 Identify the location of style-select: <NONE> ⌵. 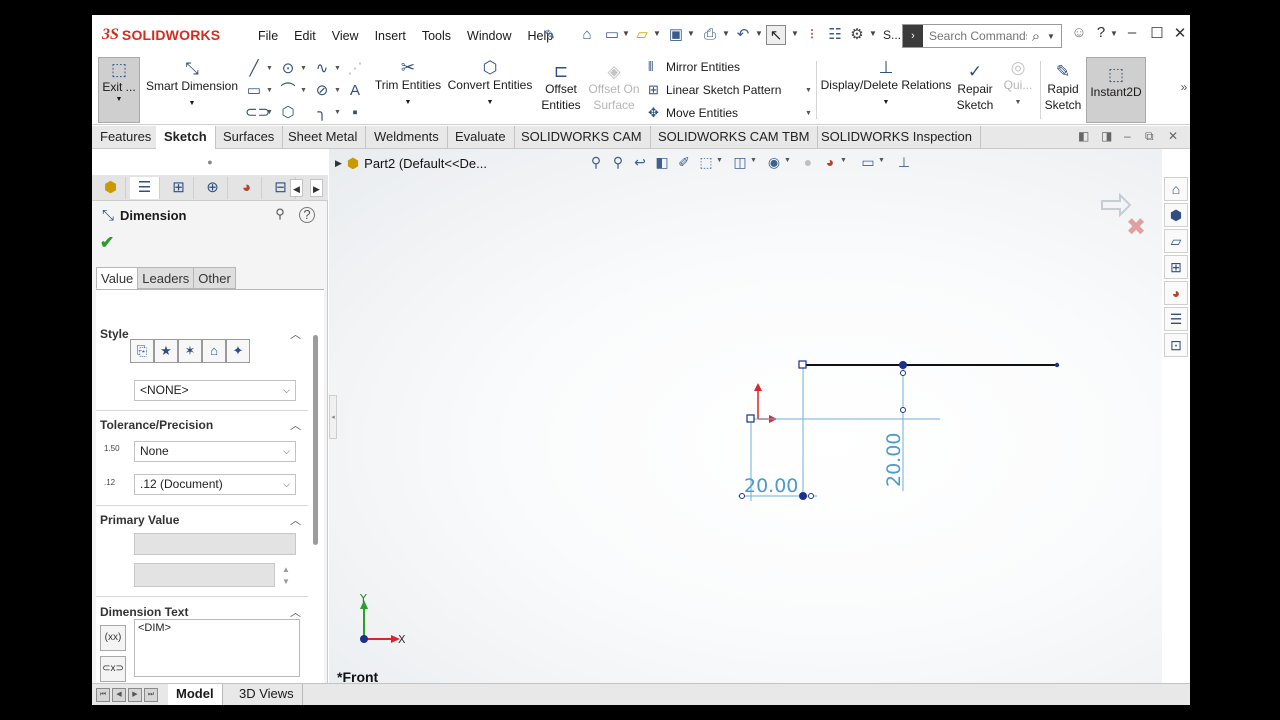
(215, 390).